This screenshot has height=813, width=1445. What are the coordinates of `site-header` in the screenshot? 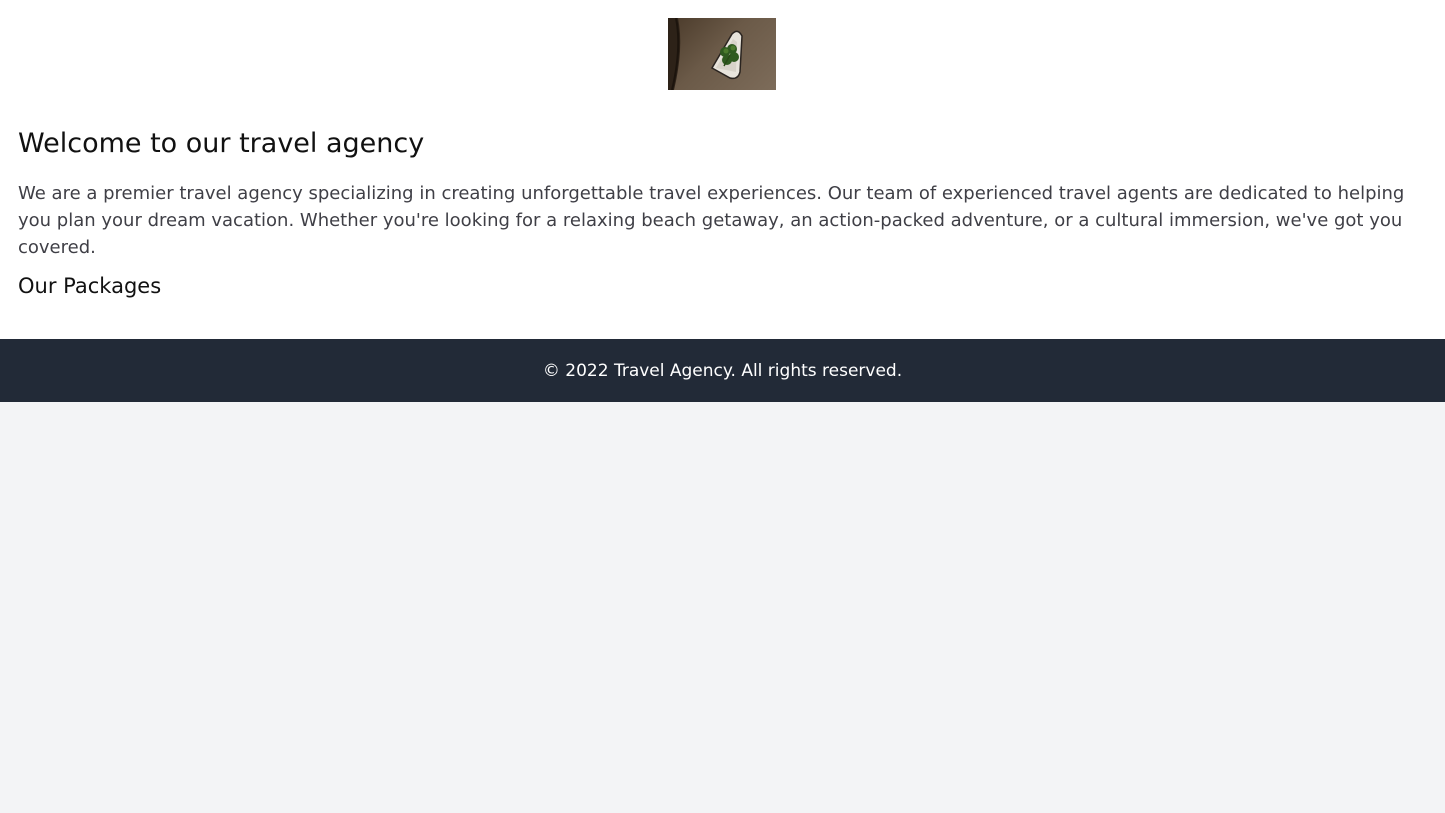 It's located at (722, 54).